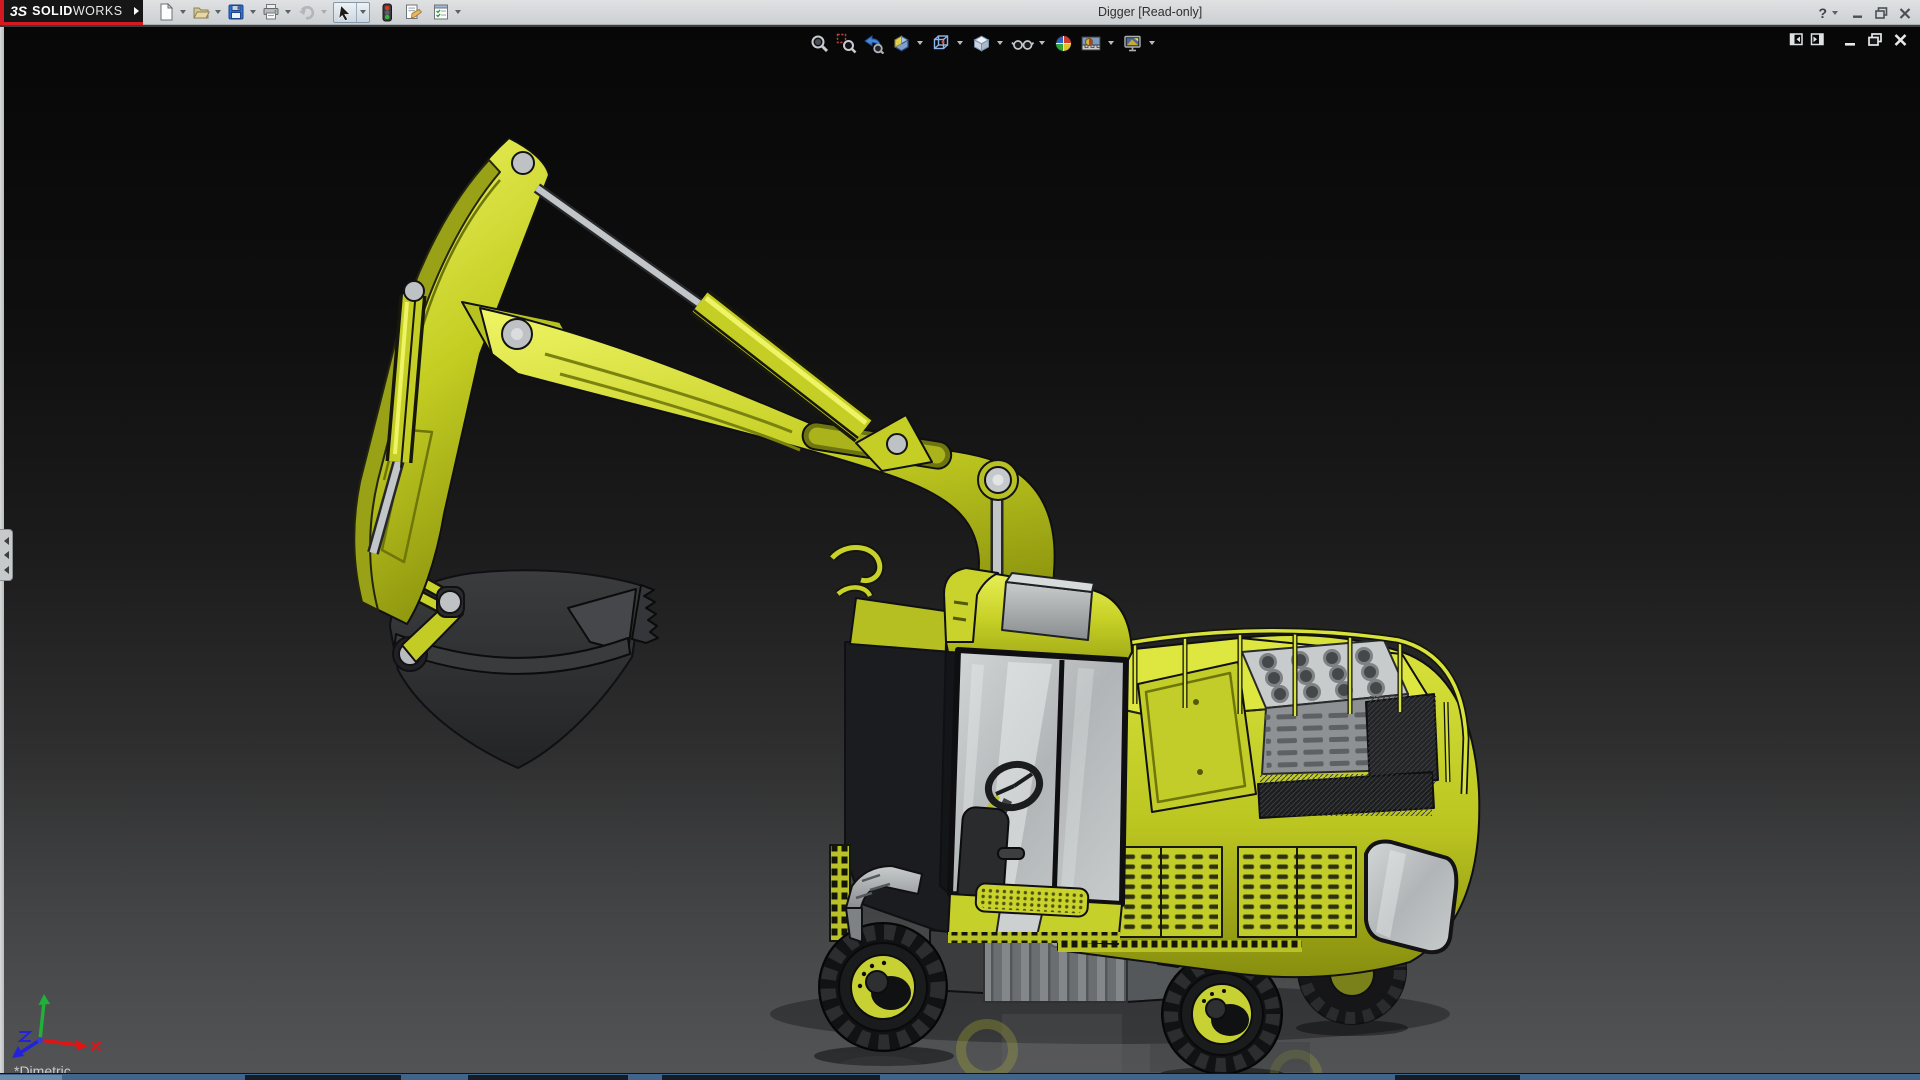  I want to click on taskbar-edge, so click(960, 1076).